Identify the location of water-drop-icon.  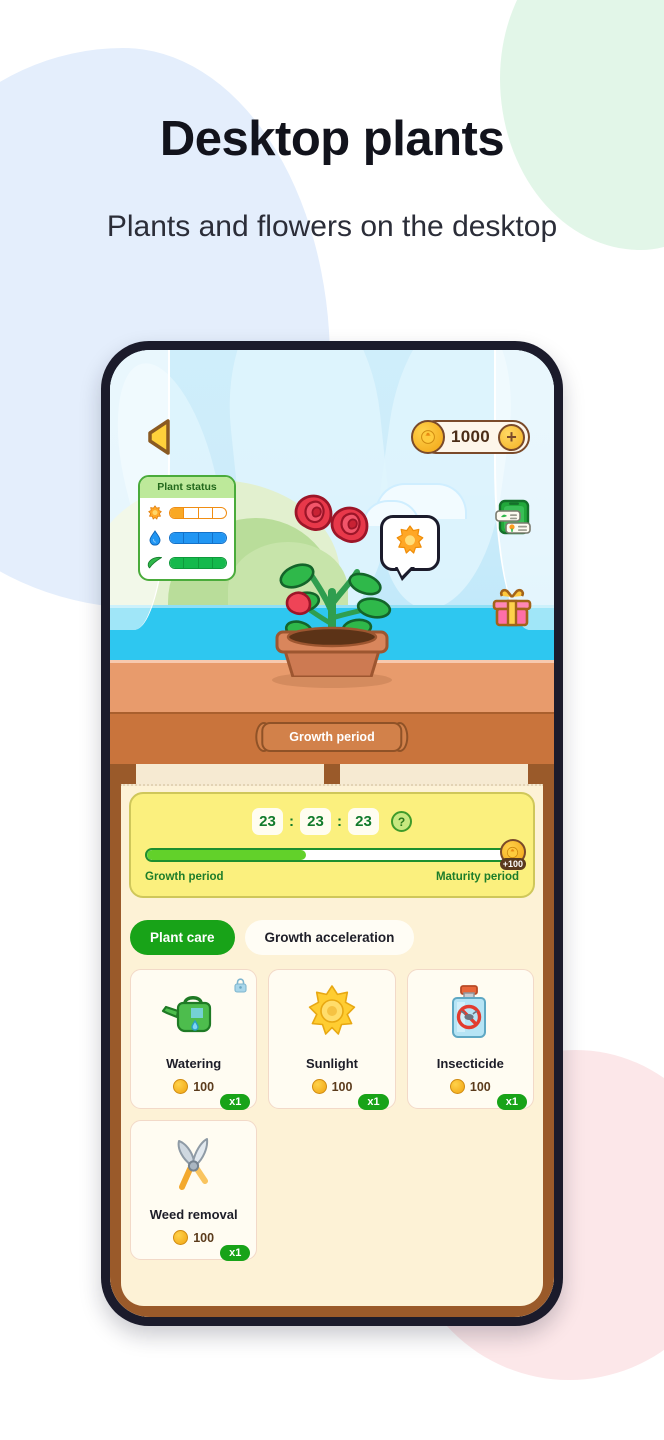
(155, 538).